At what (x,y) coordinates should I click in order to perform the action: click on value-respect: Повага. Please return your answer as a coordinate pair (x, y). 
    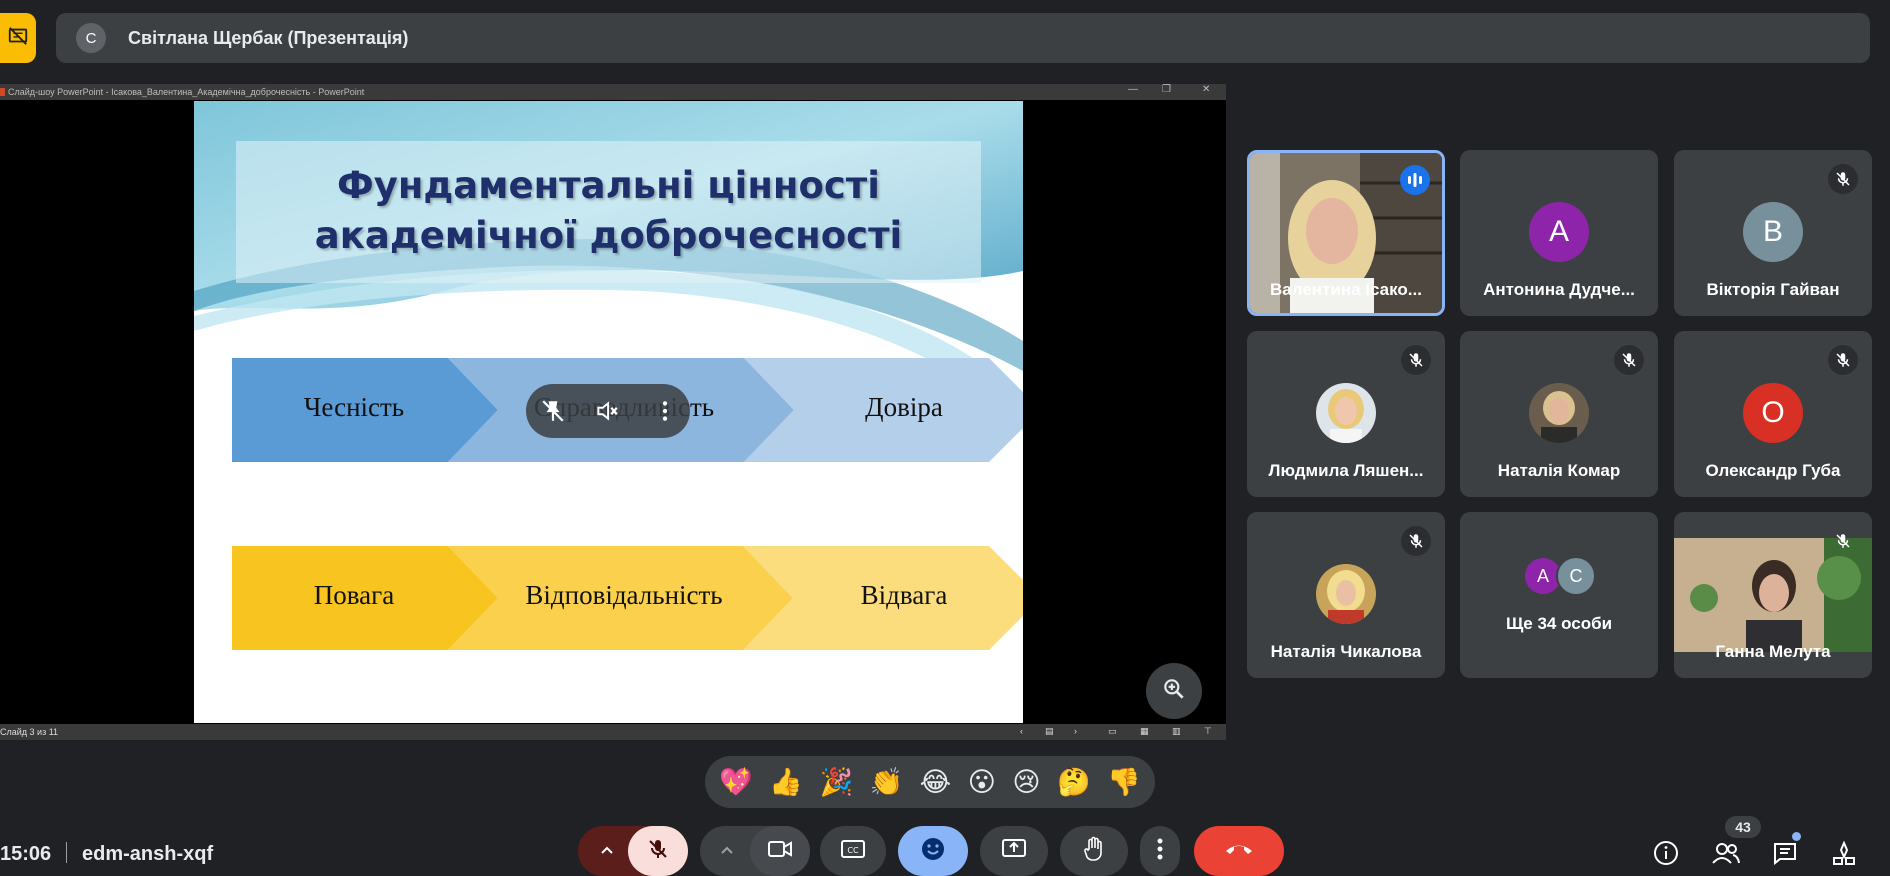
    Looking at the image, I should click on (354, 595).